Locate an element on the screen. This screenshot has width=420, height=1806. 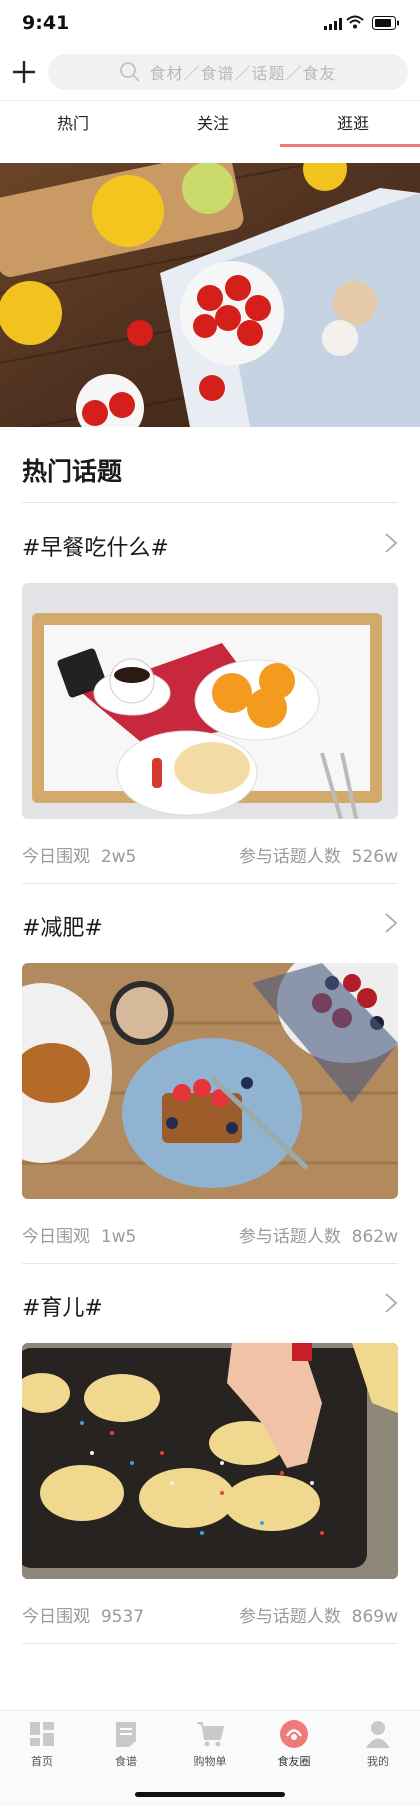
community-icon is located at coordinates (294, 1734).